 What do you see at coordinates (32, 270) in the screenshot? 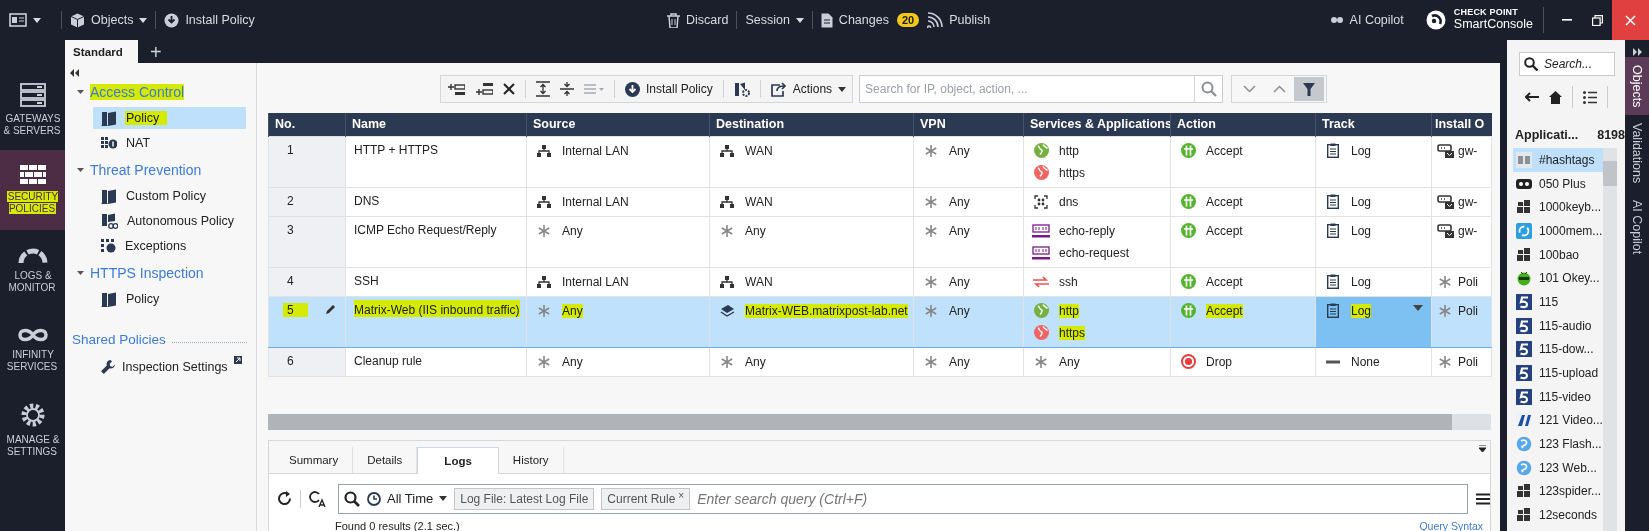
I see `nav-item: LOGS & MONITOR` at bounding box center [32, 270].